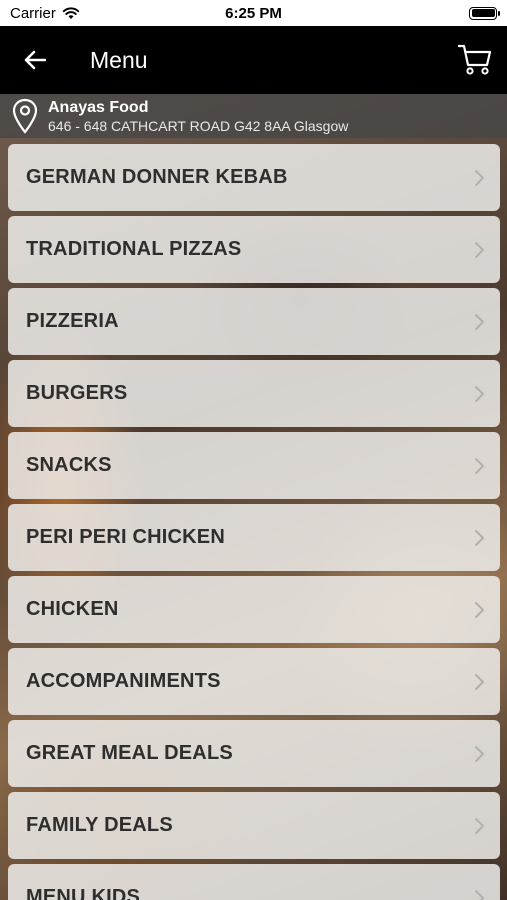 The height and width of the screenshot is (900, 507). I want to click on menu-item-traditional-pizzas: TRADITIONAL PIZZAS, so click(254, 249).